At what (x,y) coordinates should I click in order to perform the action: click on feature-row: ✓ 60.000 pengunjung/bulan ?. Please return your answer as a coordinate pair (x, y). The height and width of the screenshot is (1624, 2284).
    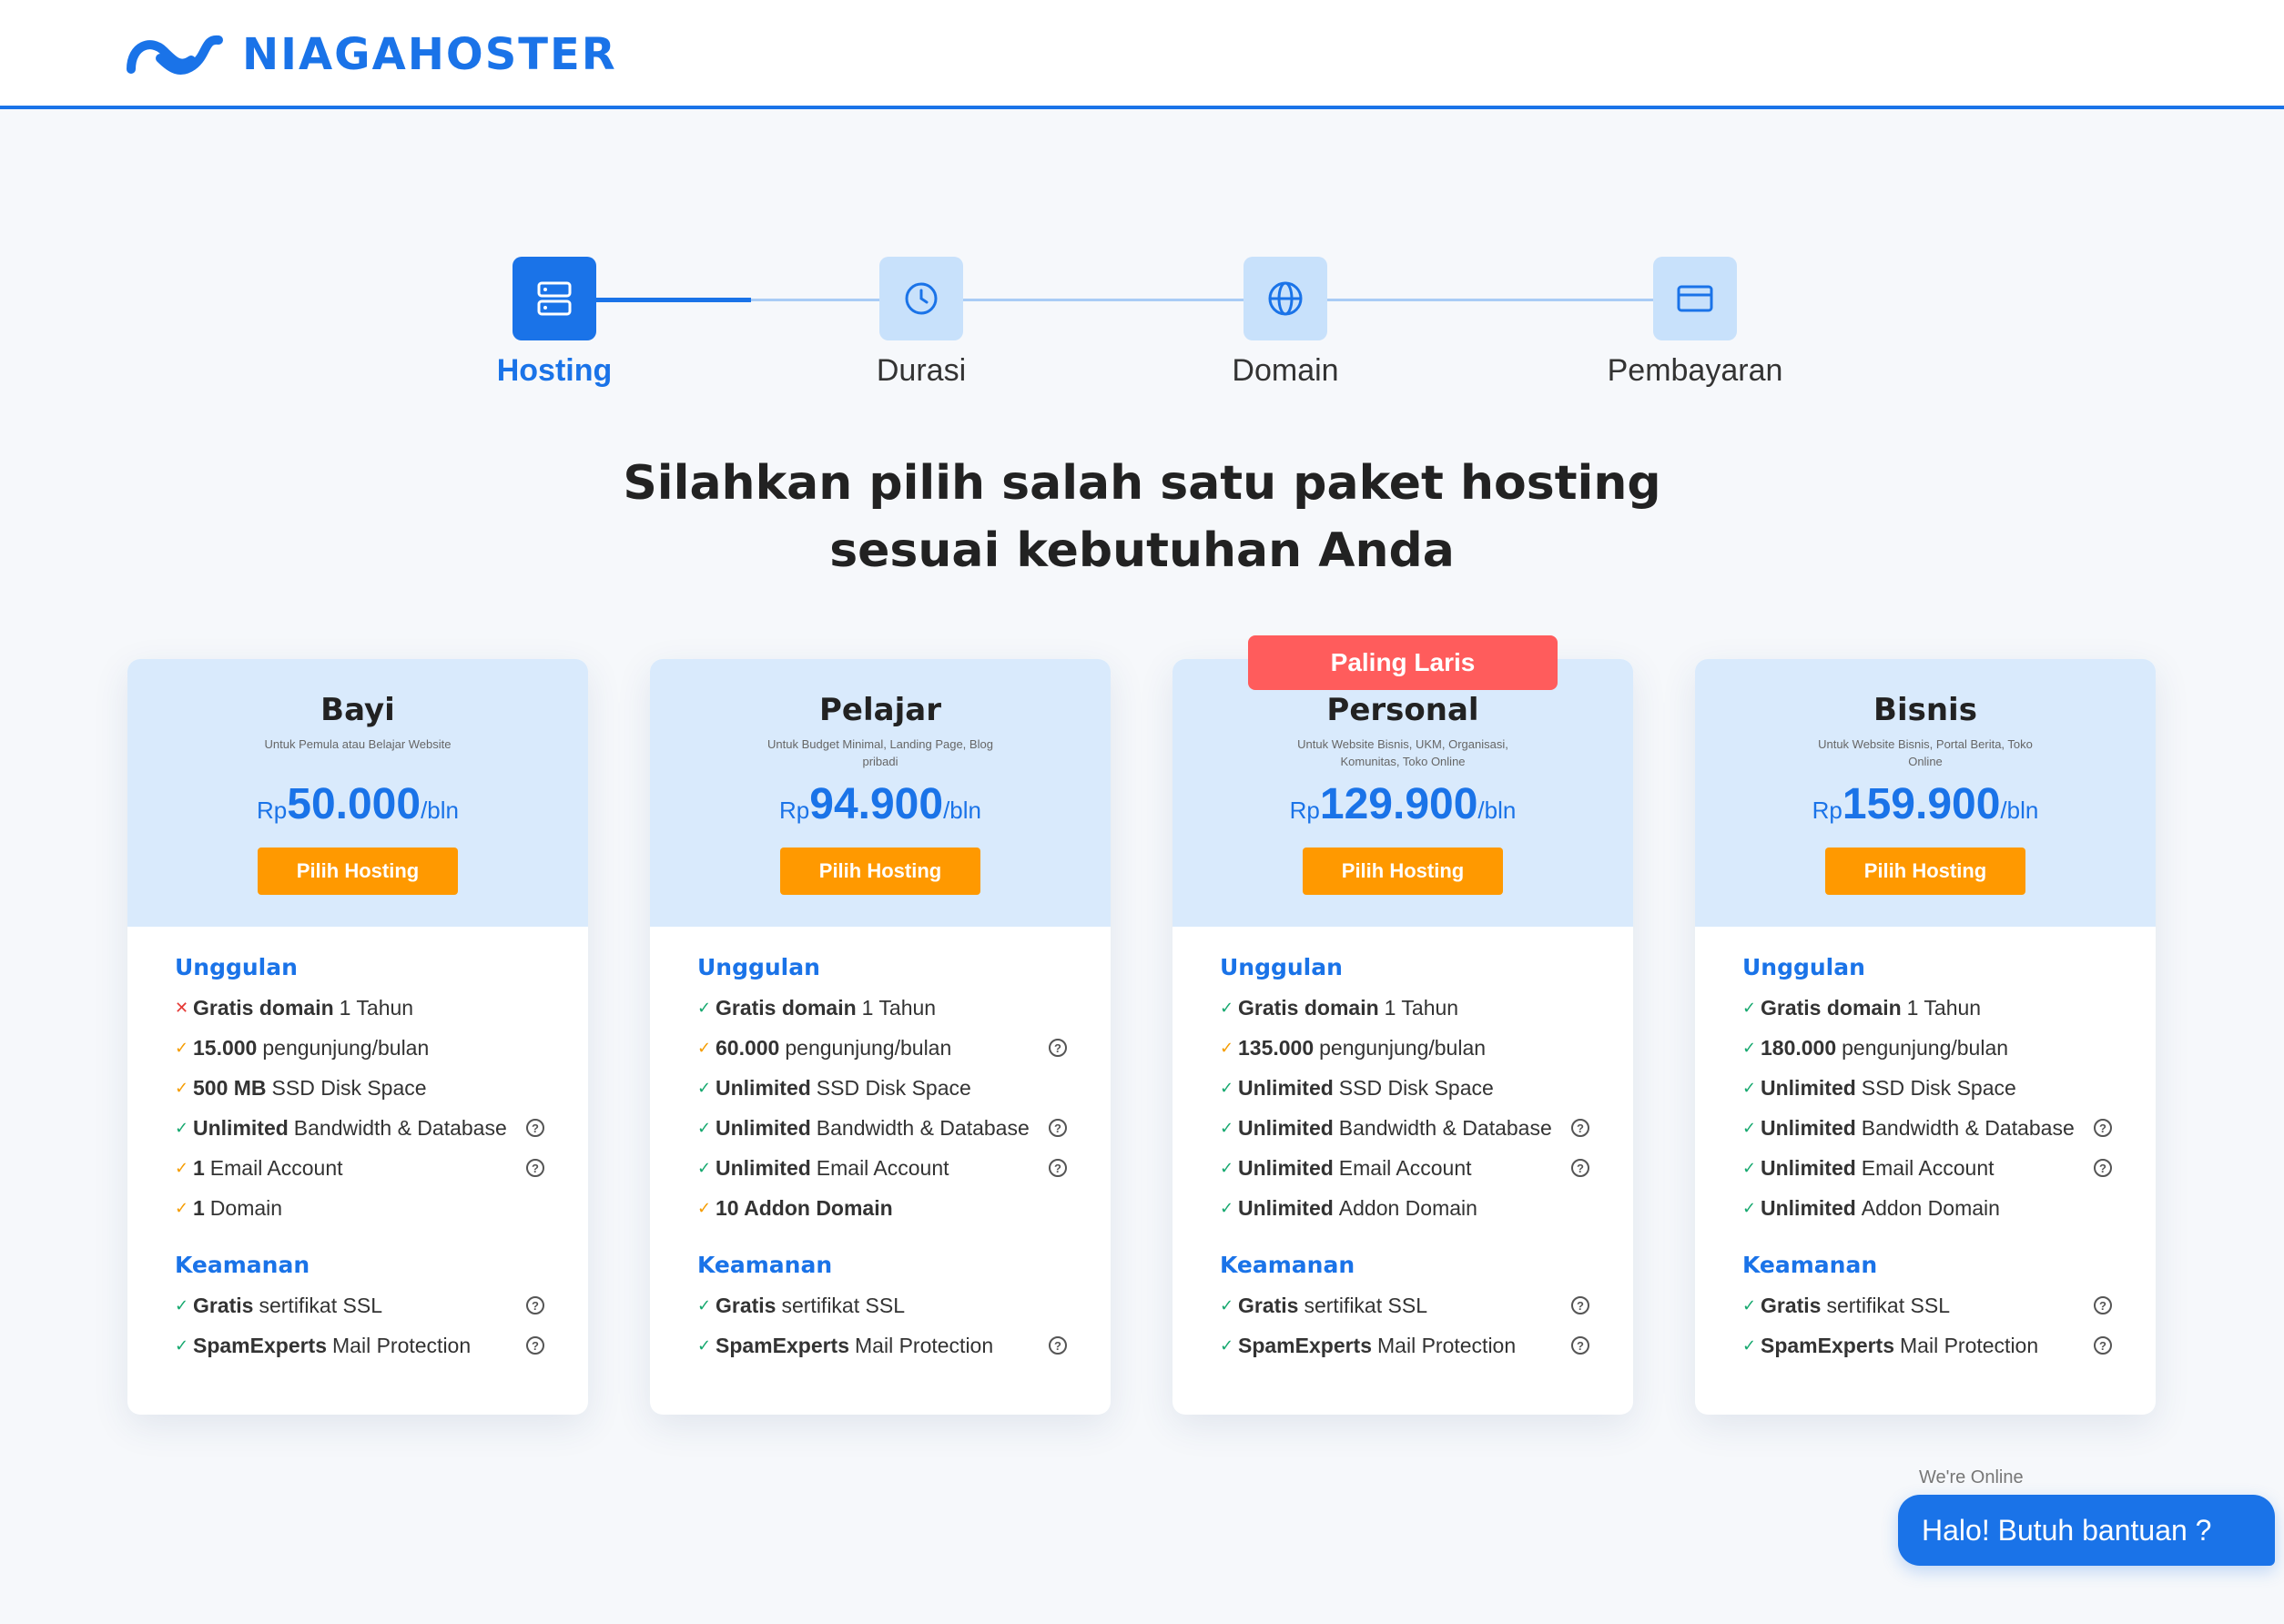
    Looking at the image, I should click on (882, 1048).